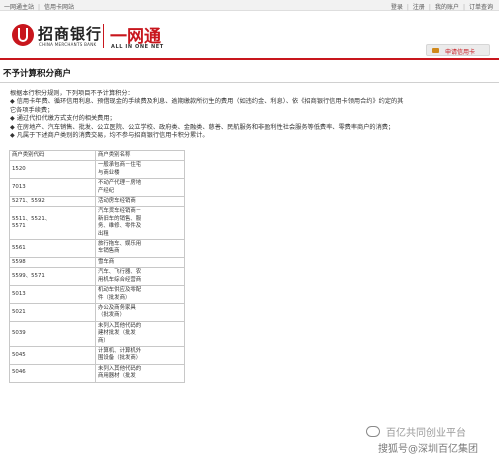 The height and width of the screenshot is (459, 499). I want to click on table-header-row: 商户类别代码 商户类别名称, so click(97, 155).